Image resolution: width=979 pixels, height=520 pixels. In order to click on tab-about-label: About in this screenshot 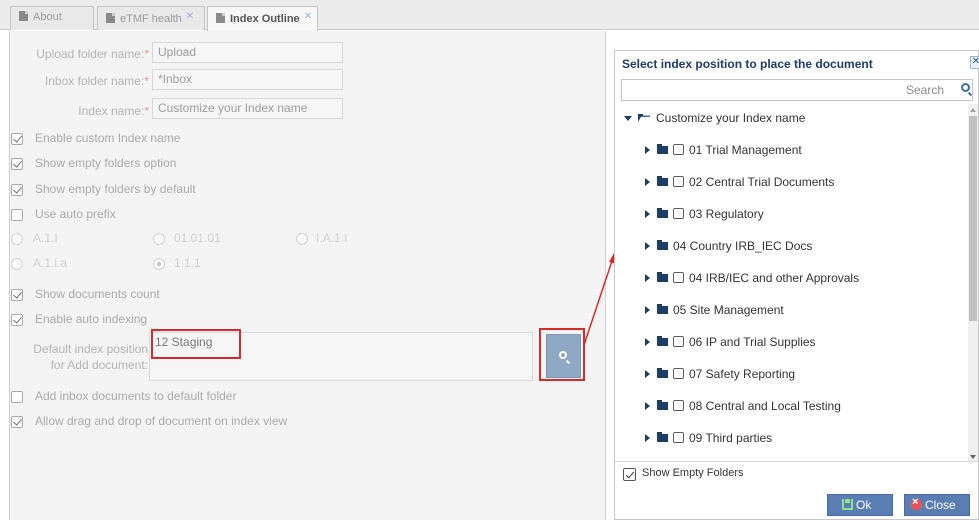, I will do `click(47, 17)`.